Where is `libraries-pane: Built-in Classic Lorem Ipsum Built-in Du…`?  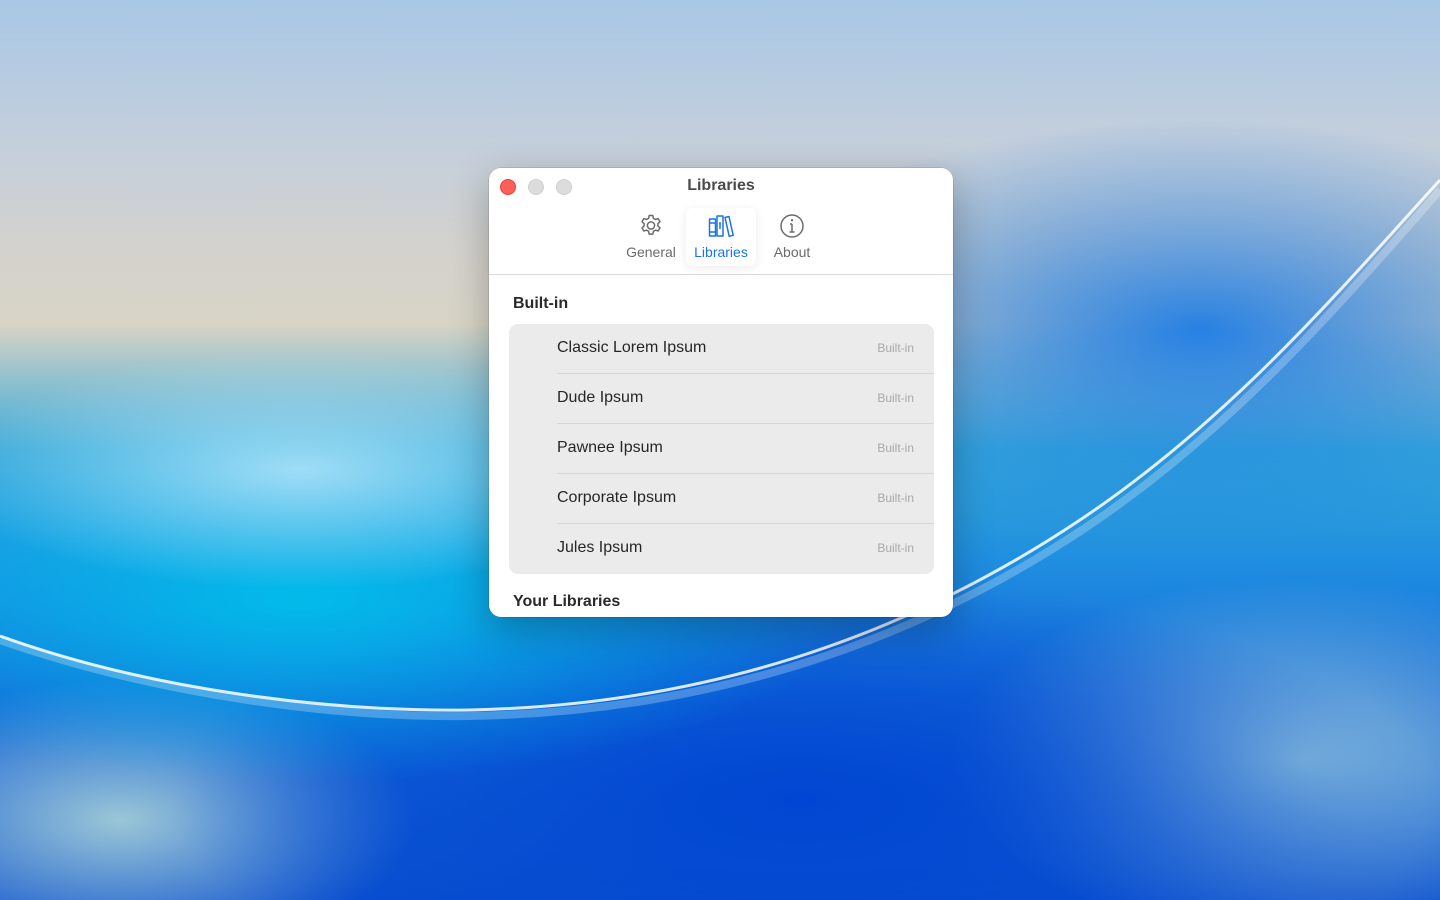 libraries-pane: Built-in Classic Lorem Ipsum Built-in Du… is located at coordinates (721, 446).